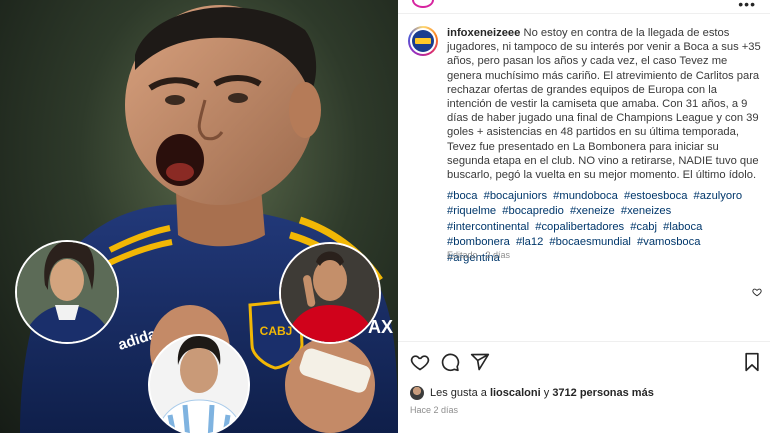 Image resolution: width=770 pixels, height=433 pixels. What do you see at coordinates (655, 196) in the screenshot?
I see `hashtag-link: #estoesboca` at bounding box center [655, 196].